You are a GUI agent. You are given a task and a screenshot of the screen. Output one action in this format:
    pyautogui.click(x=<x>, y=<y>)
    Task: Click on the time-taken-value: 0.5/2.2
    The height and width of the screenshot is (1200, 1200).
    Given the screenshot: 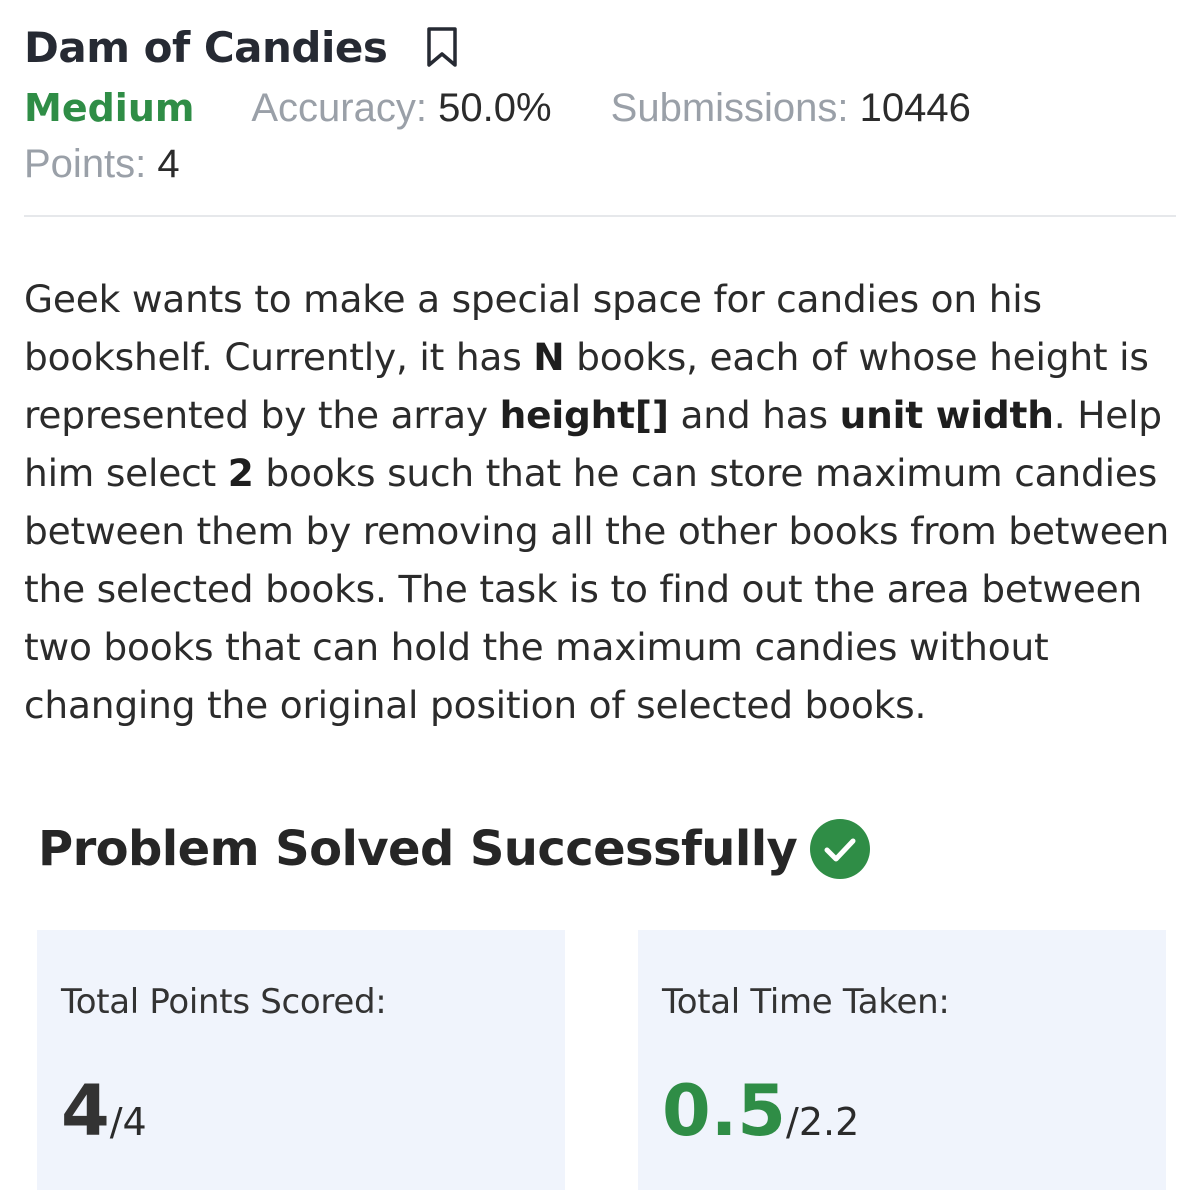 What is the action you would take?
    pyautogui.click(x=914, y=1111)
    